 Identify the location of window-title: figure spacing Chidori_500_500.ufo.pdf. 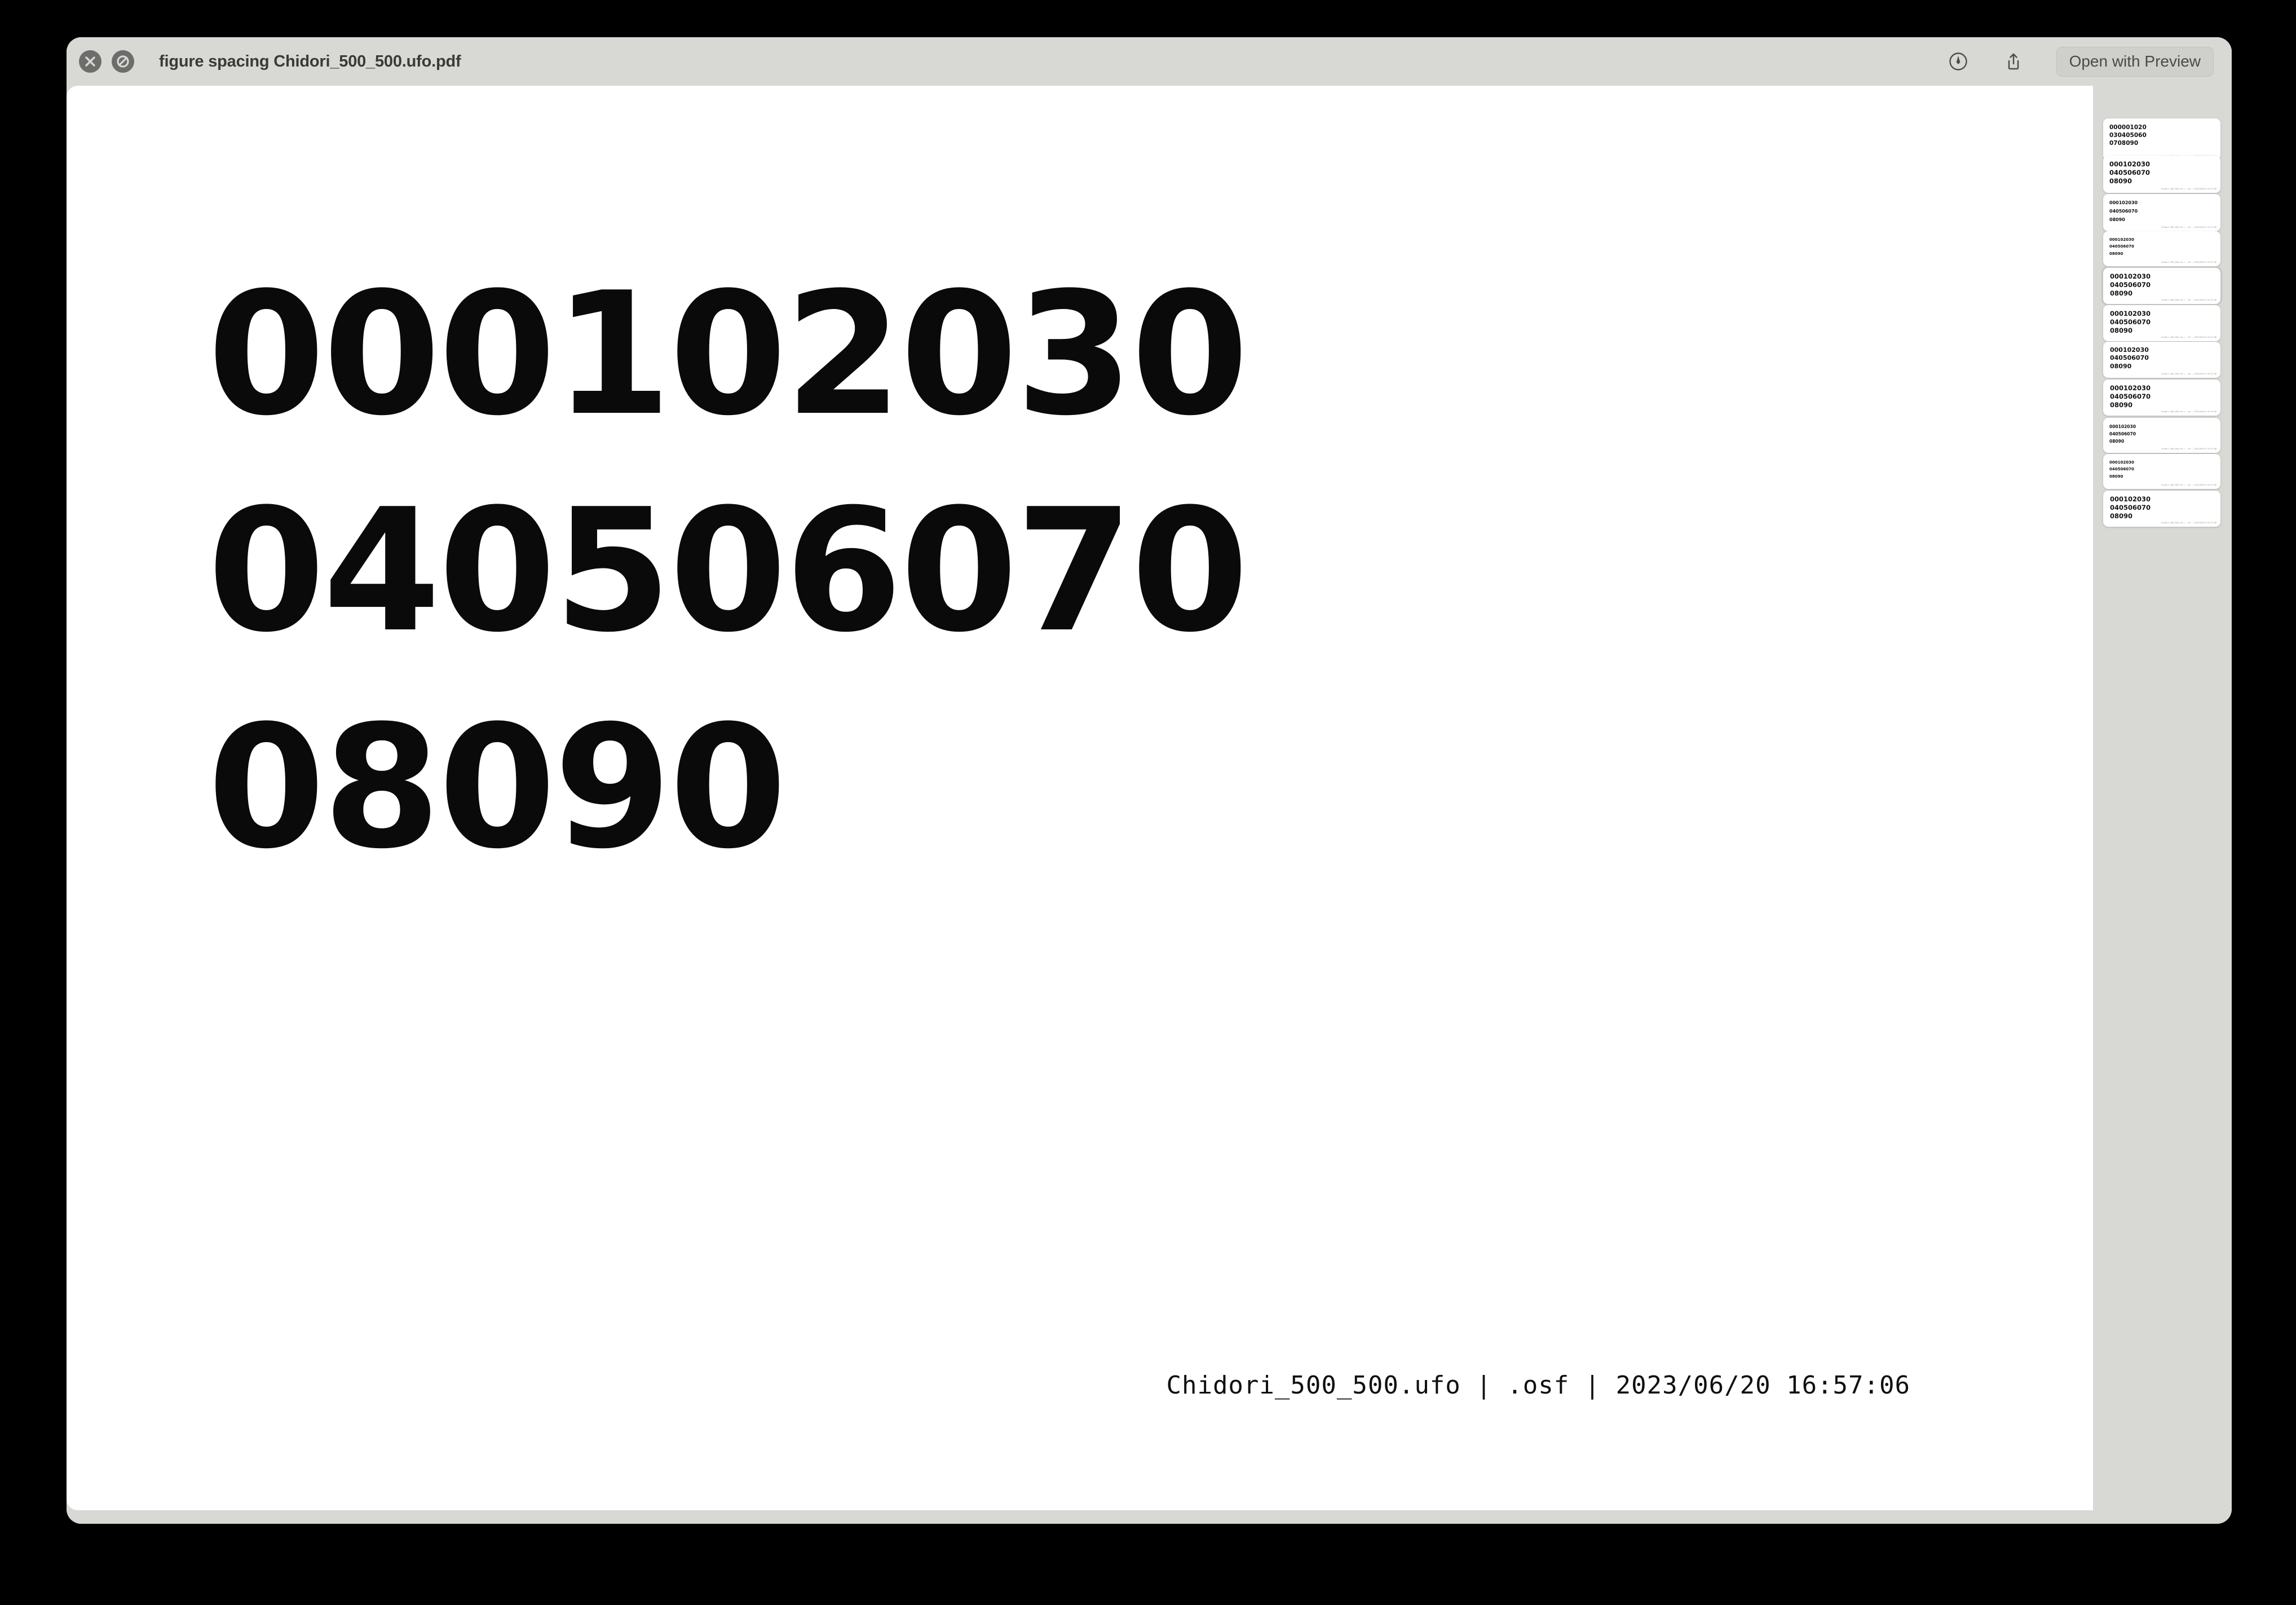
(310, 61).